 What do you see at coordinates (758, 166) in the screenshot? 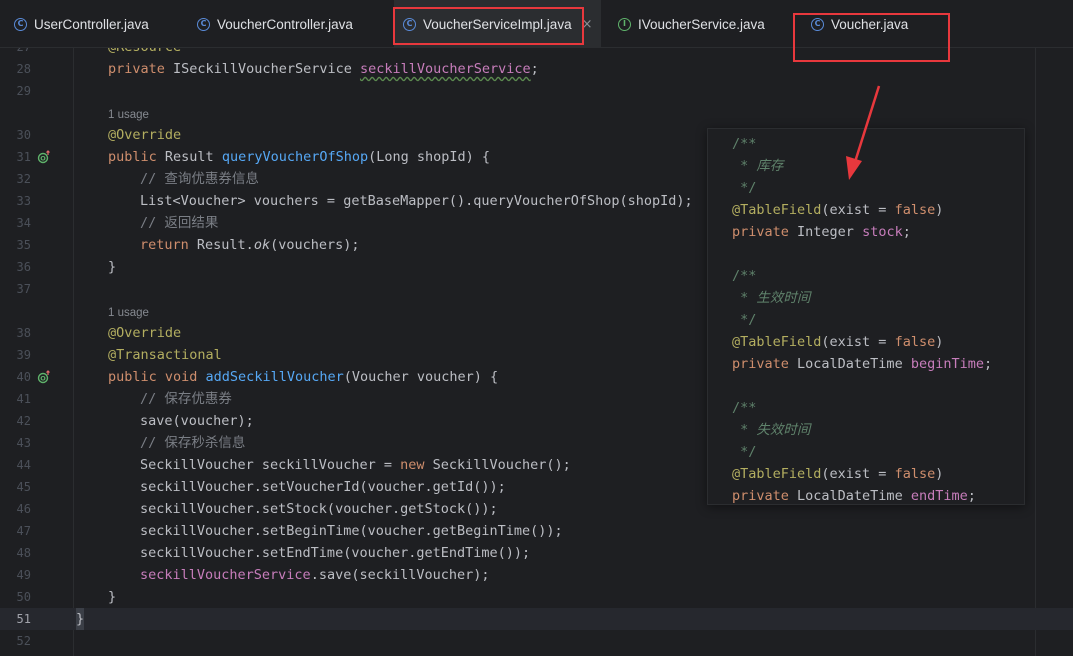
I see `doc-comment: * 库存` at bounding box center [758, 166].